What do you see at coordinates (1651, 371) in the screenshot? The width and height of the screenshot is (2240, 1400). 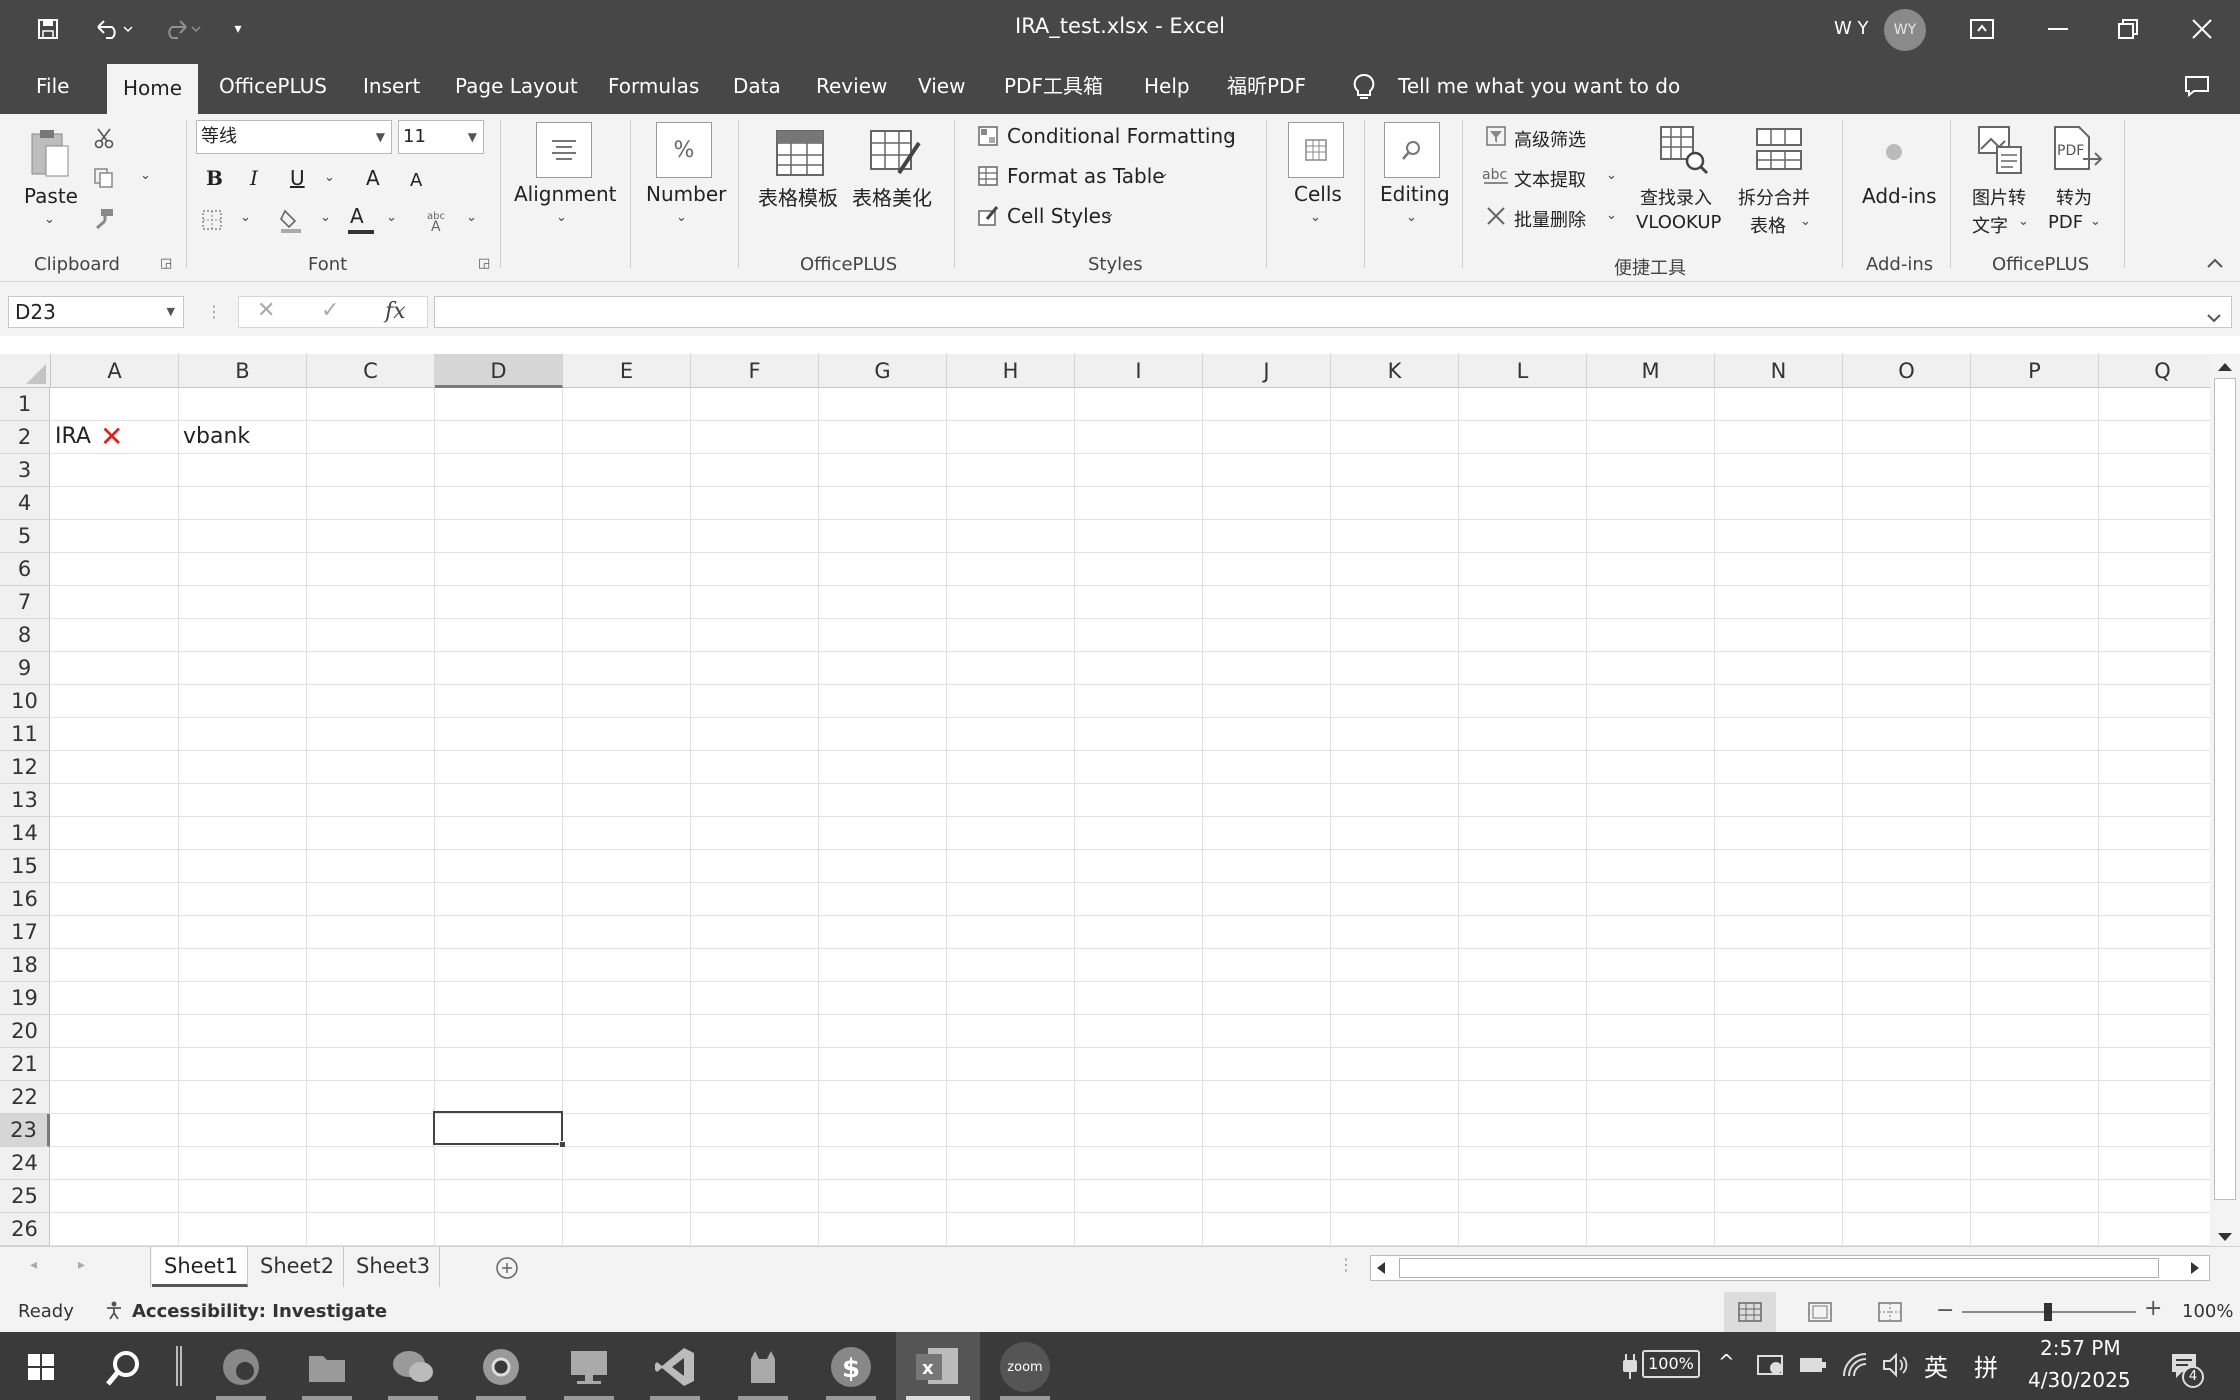 I see `column-header-m: M` at bounding box center [1651, 371].